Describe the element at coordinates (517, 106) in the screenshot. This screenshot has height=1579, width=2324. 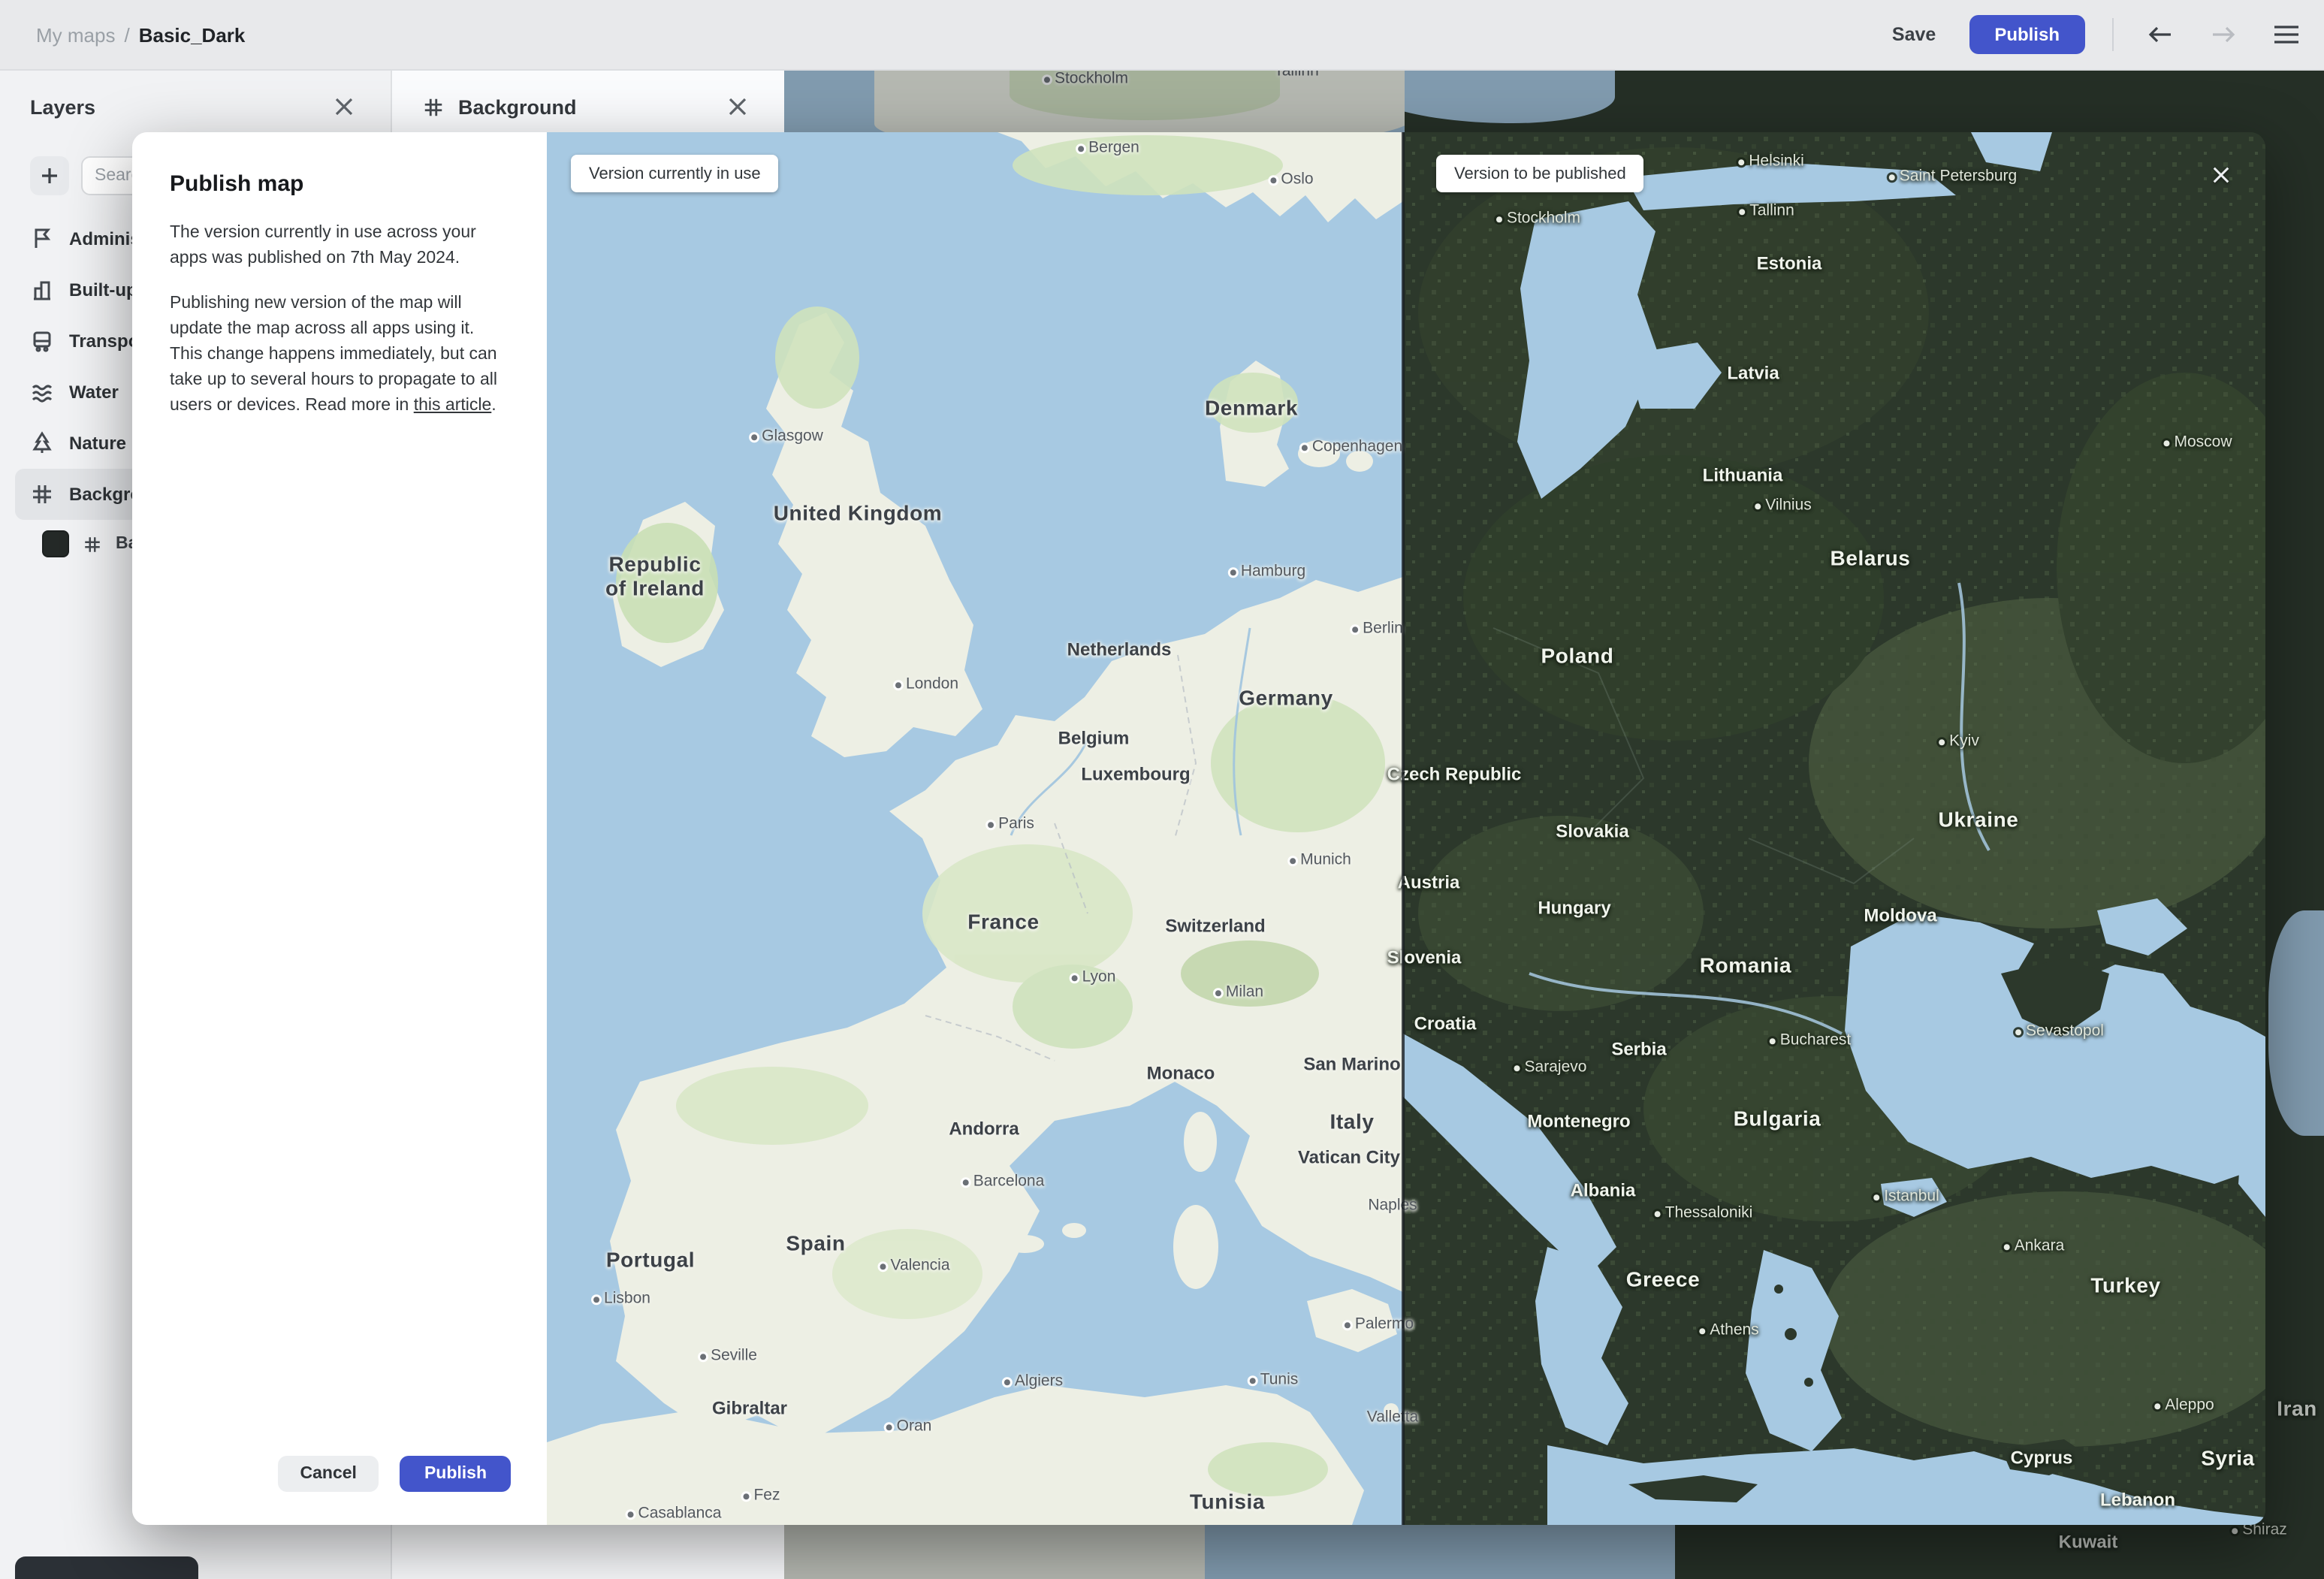
I see `background-panel-title: Background` at that location.